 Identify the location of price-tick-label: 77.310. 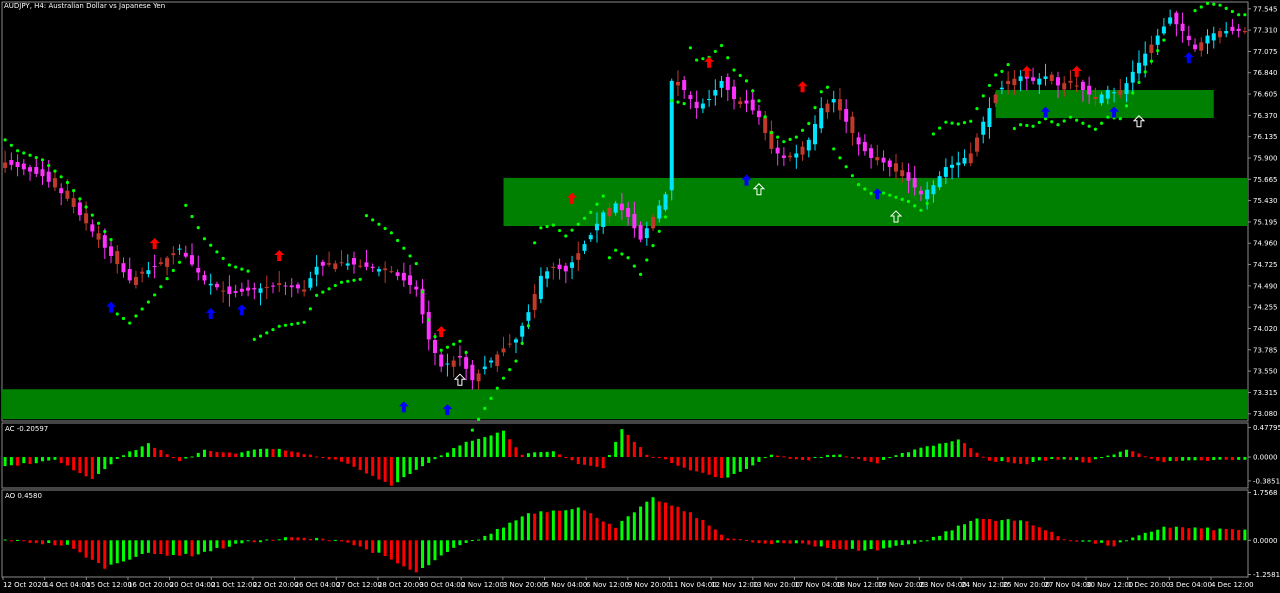
(1265, 31).